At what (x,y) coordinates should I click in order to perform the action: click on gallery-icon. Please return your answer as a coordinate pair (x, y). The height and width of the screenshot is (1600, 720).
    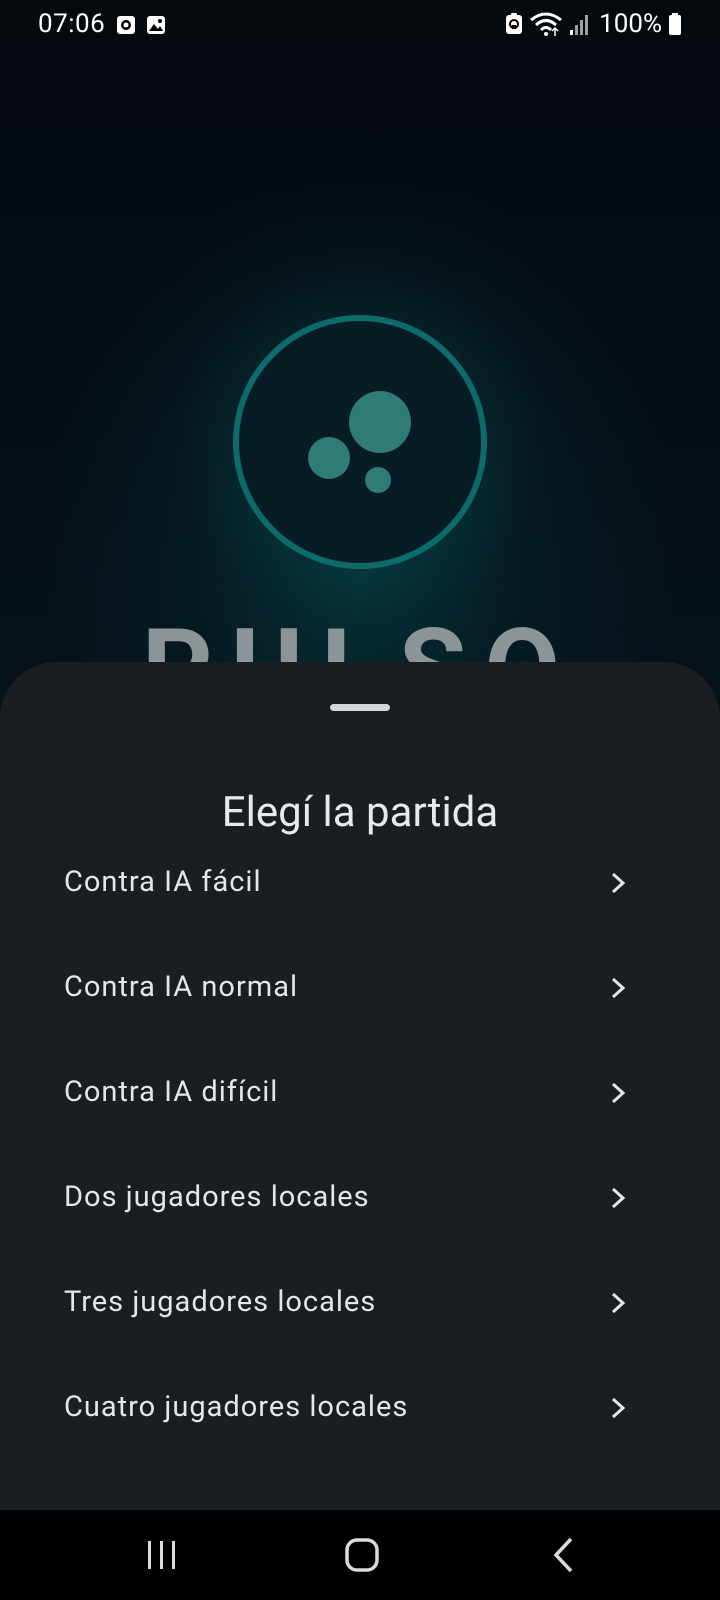
    Looking at the image, I should click on (156, 25).